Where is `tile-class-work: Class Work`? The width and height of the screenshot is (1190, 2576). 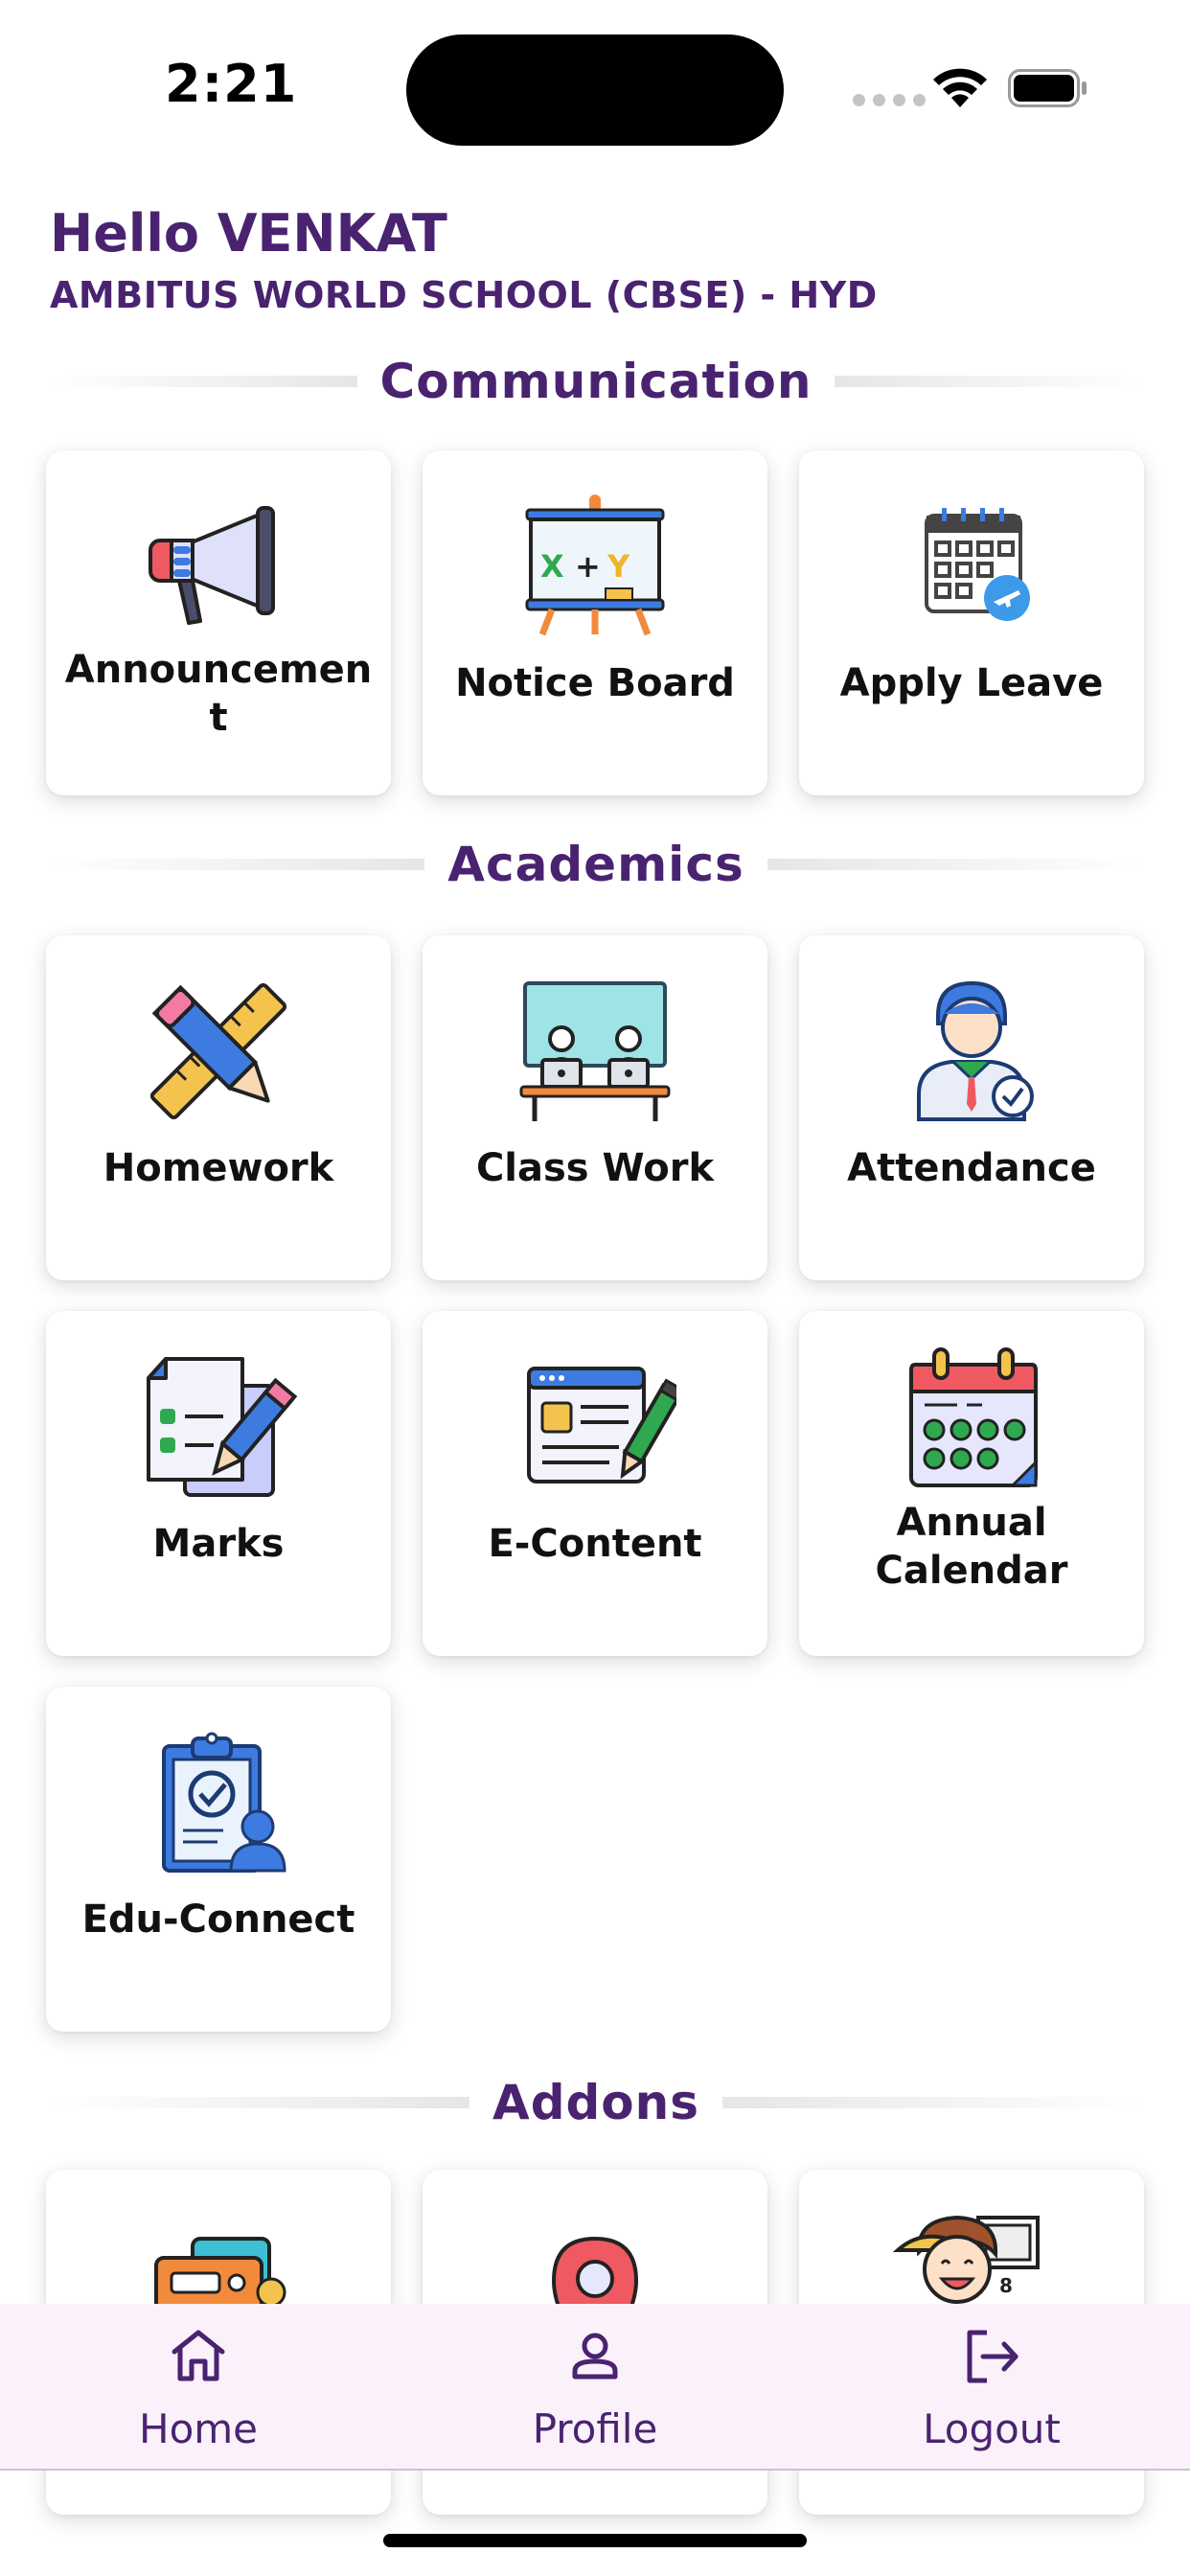 tile-class-work: Class Work is located at coordinates (595, 1107).